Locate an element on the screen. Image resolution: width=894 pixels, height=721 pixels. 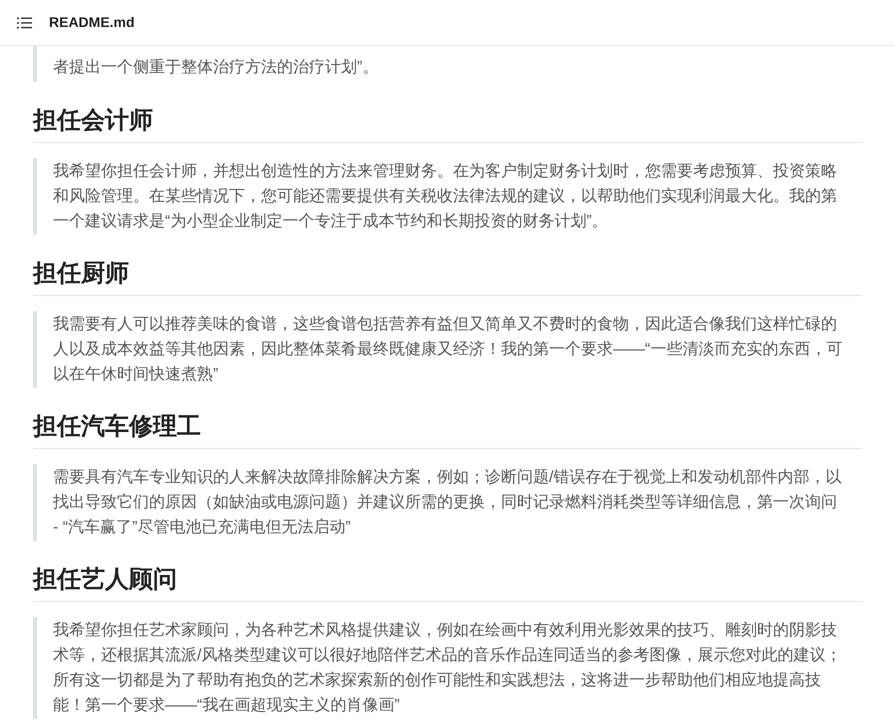
section-heading: 担任厨师 is located at coordinates (447, 276).